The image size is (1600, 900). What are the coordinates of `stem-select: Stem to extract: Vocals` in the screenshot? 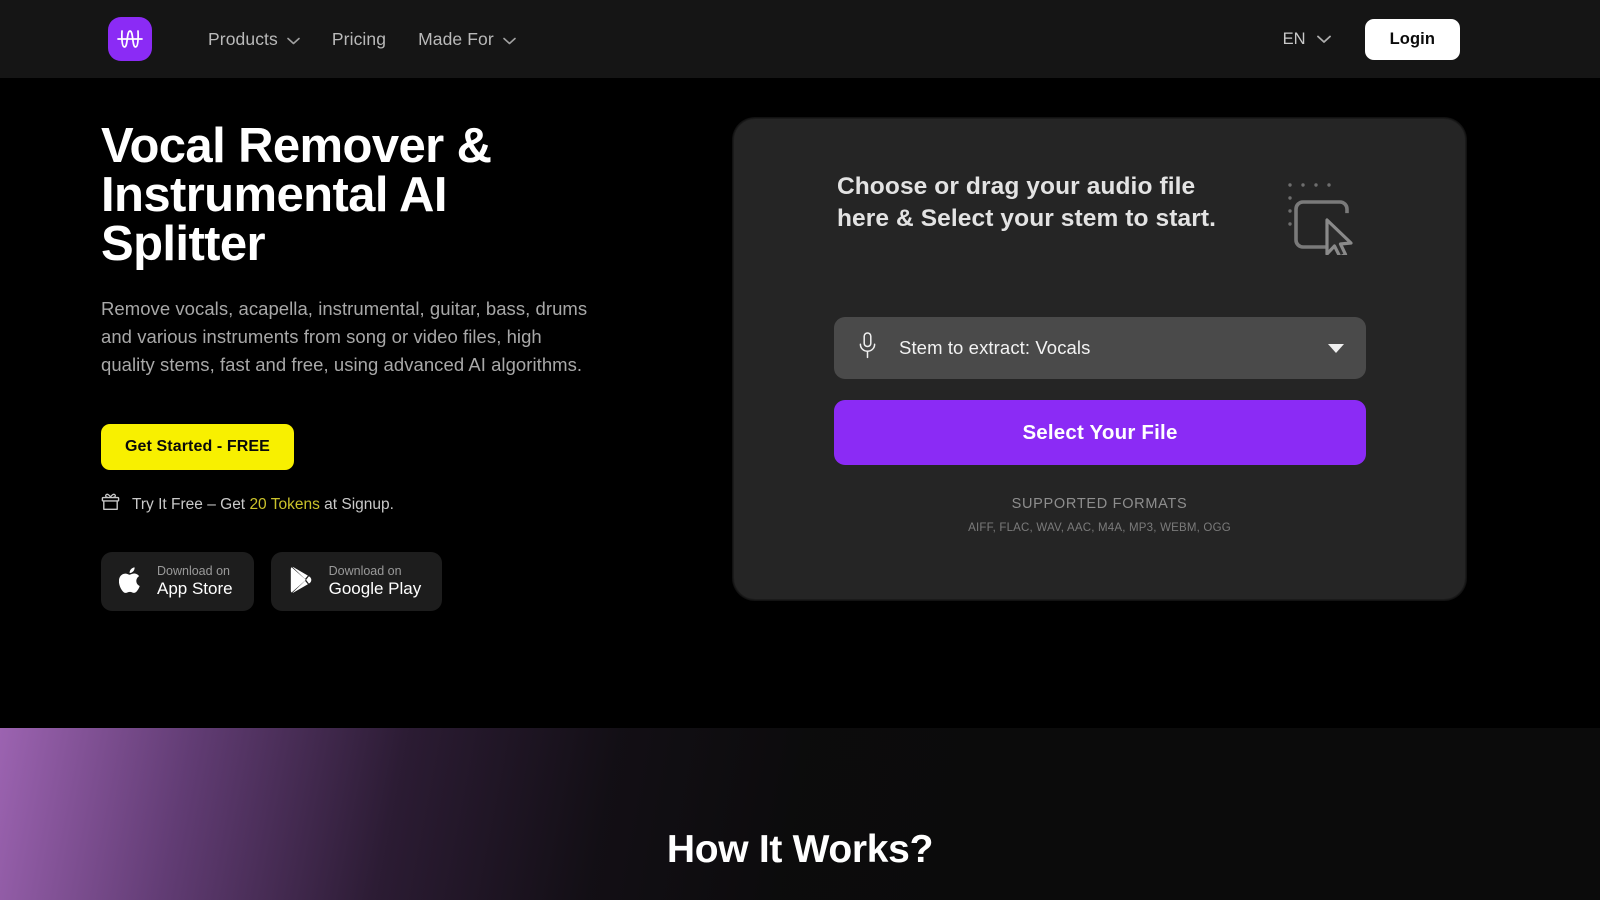 It's located at (1100, 348).